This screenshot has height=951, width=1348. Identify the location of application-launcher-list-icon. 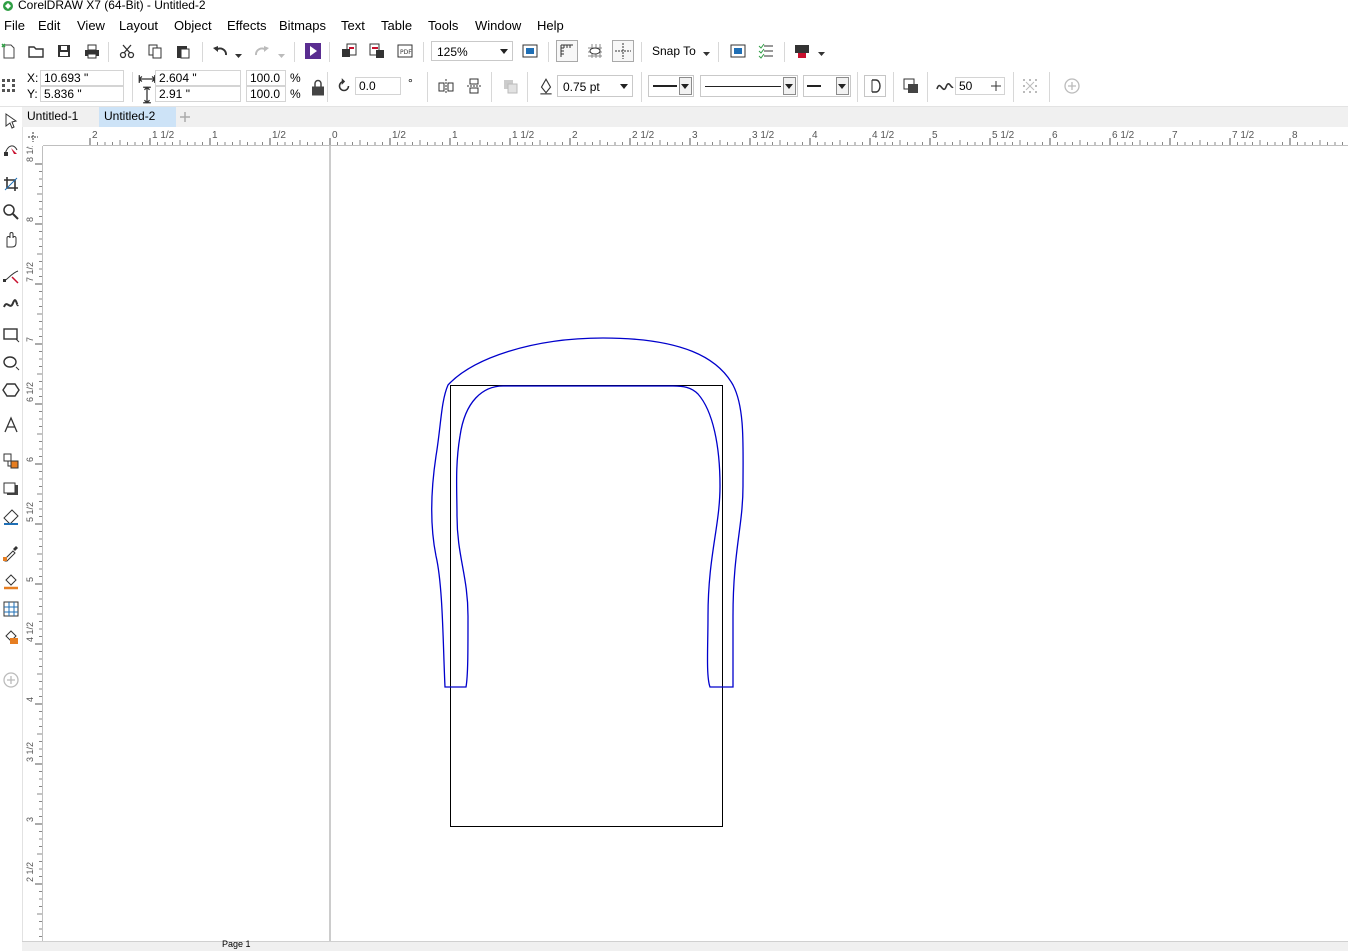
(766, 51).